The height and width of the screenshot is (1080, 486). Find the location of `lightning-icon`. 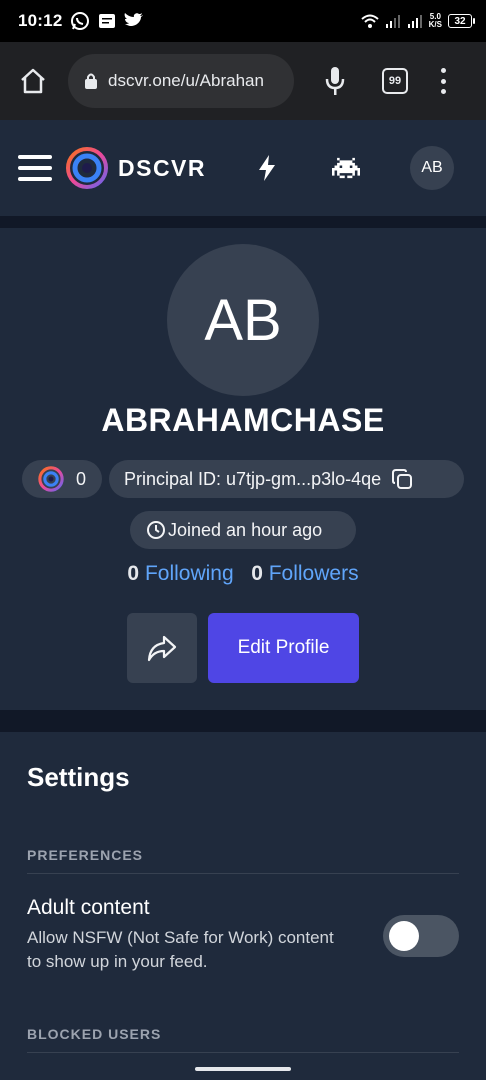

lightning-icon is located at coordinates (267, 168).